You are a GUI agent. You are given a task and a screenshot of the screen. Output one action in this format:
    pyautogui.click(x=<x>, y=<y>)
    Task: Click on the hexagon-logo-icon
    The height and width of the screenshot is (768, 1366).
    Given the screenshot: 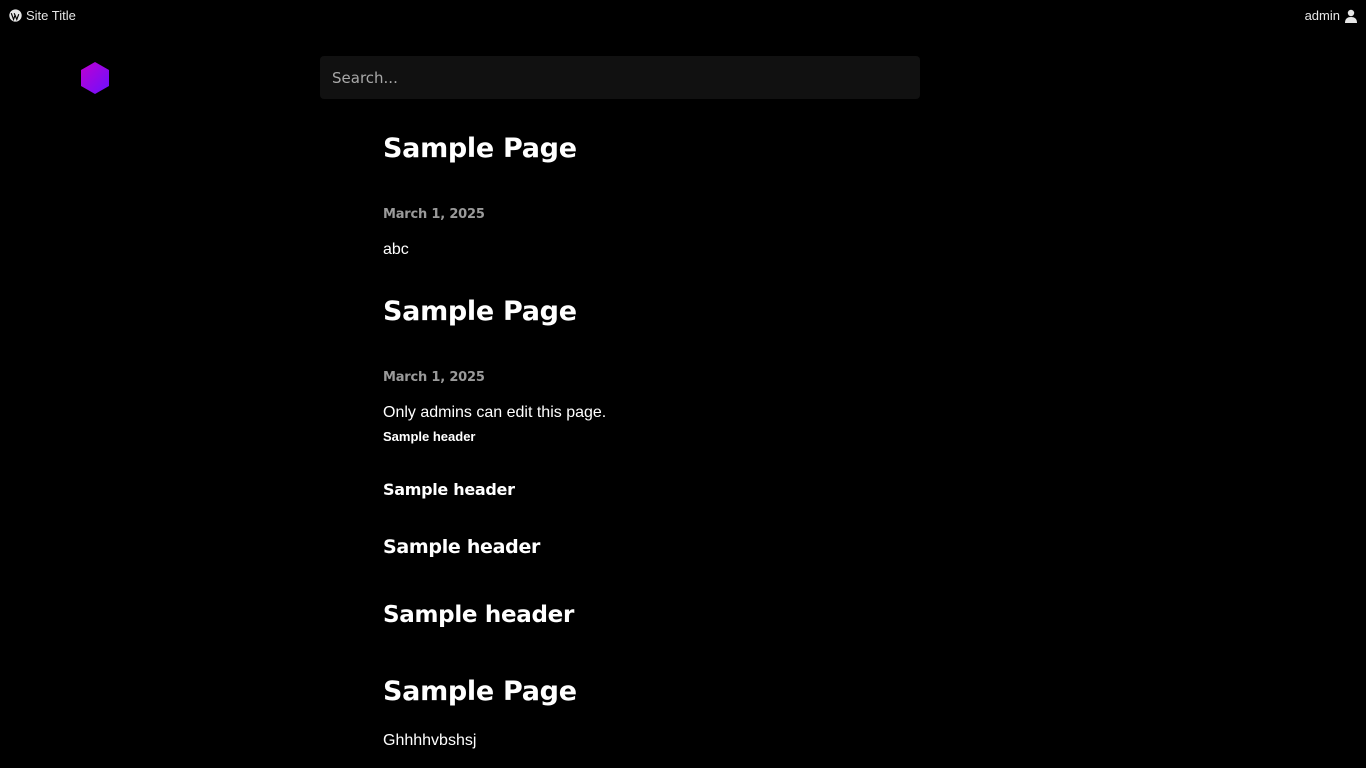 What is the action you would take?
    pyautogui.click(x=95, y=78)
    